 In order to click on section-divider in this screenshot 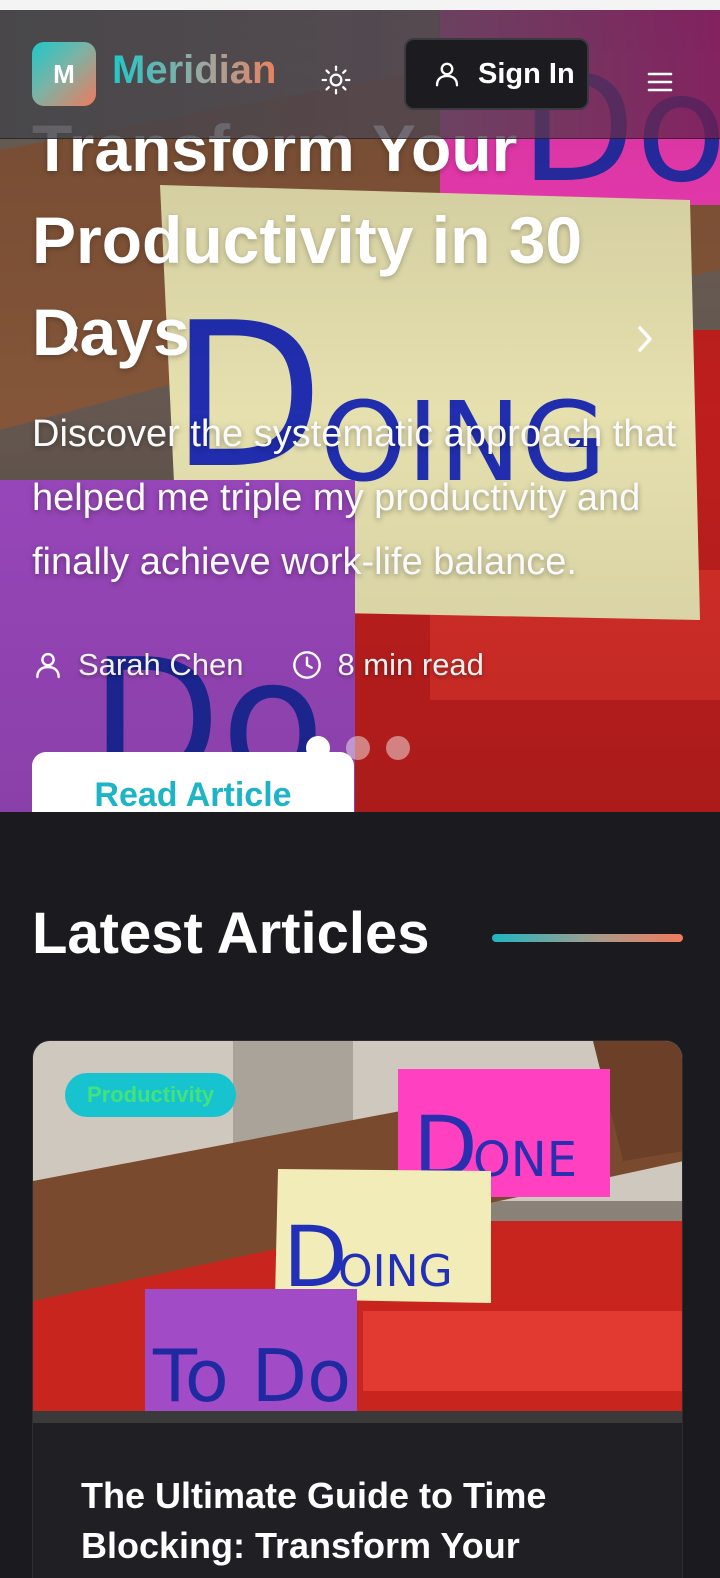, I will do `click(587, 938)`.